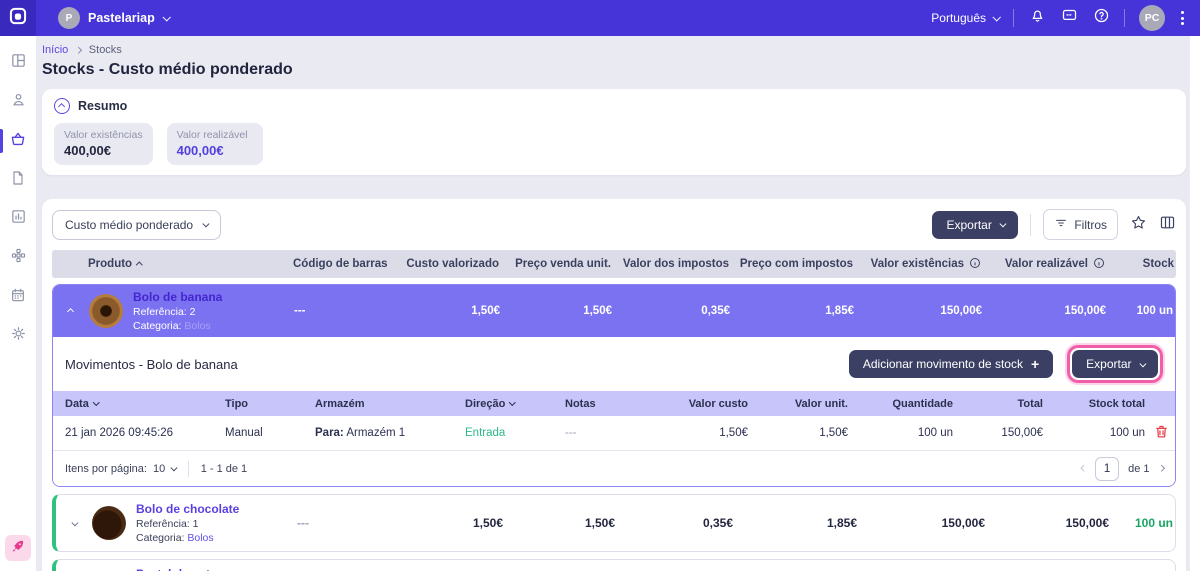 The image size is (1200, 571). I want to click on chevron-right-icon, so click(78, 50).